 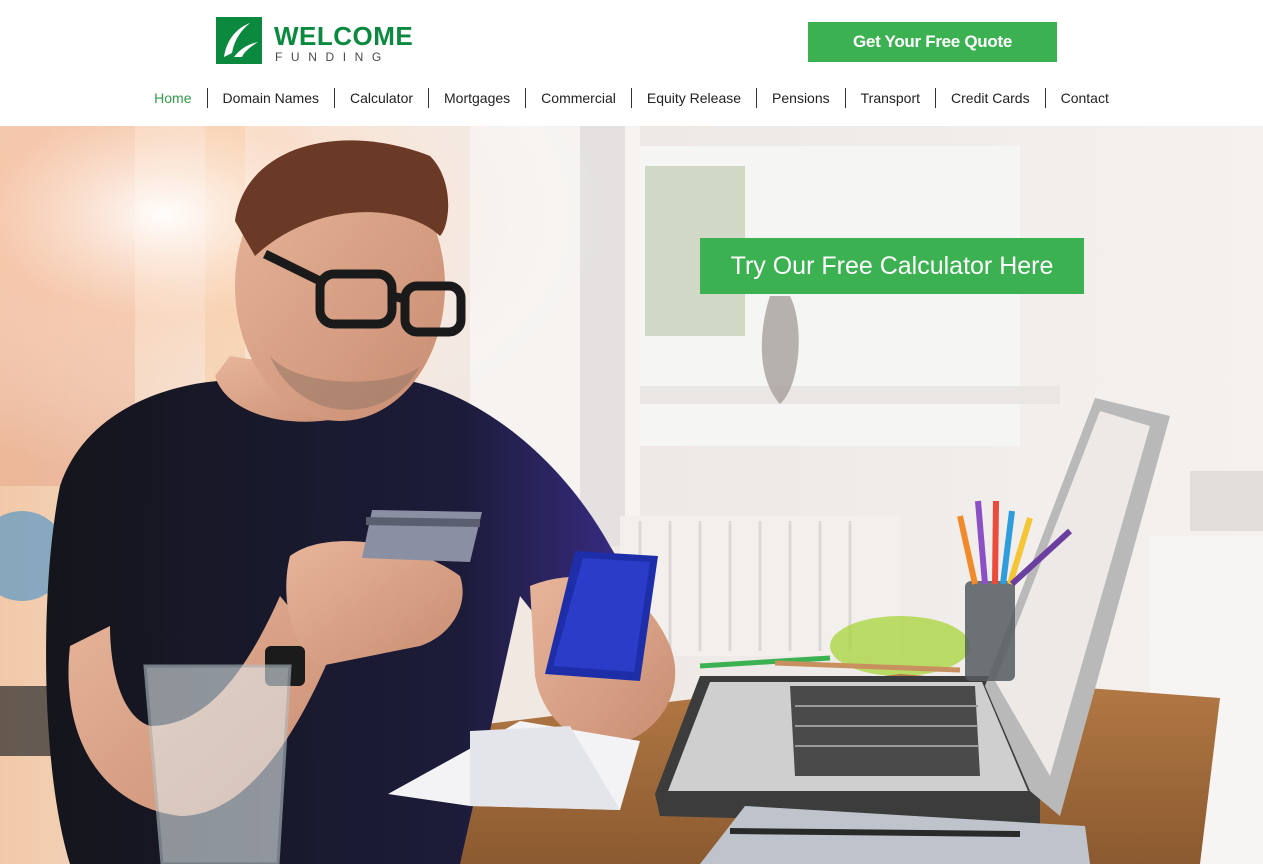 I want to click on nav-item-calculator: Calculator, so click(x=381, y=98).